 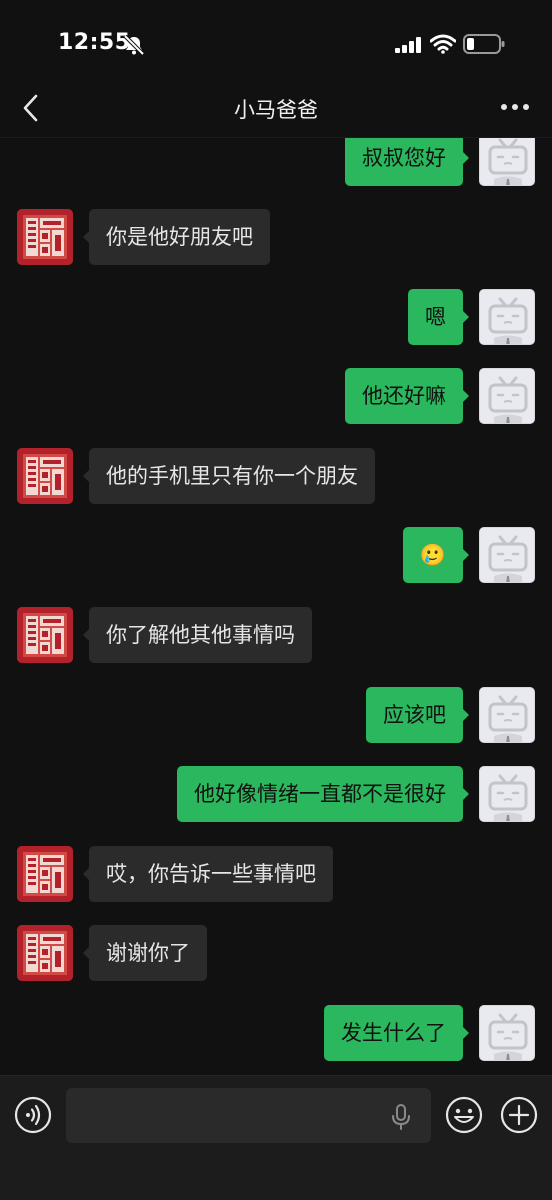 I want to click on message-bubble: 他好像情绪一直都不是很好, so click(x=323, y=794).